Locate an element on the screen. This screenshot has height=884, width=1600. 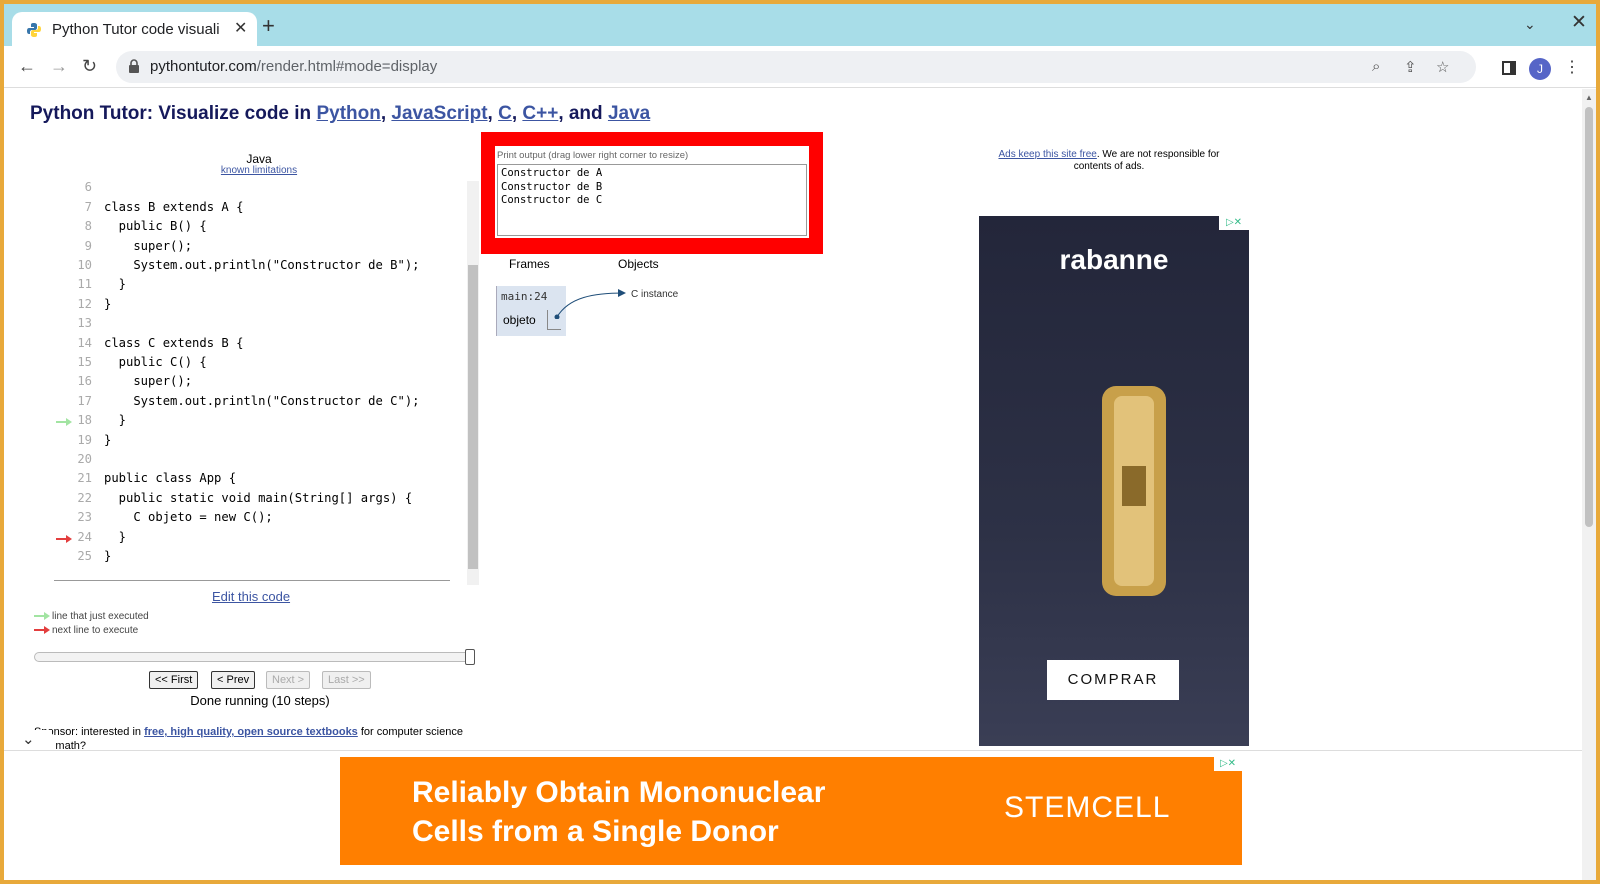
ad-buy-button: COMPRAR is located at coordinates (1113, 680).